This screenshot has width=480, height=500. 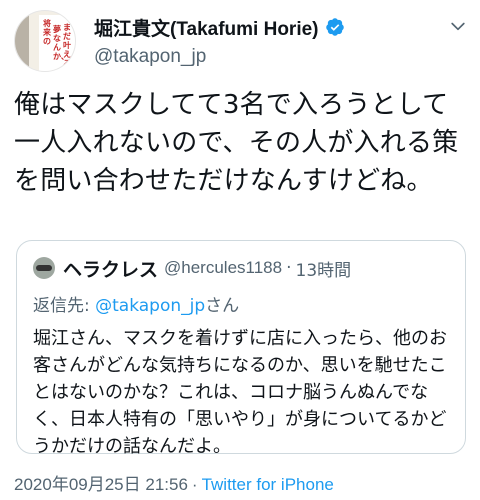 I want to click on author-name-row: 堀江貴文(Takafumi Horie), so click(x=219, y=27).